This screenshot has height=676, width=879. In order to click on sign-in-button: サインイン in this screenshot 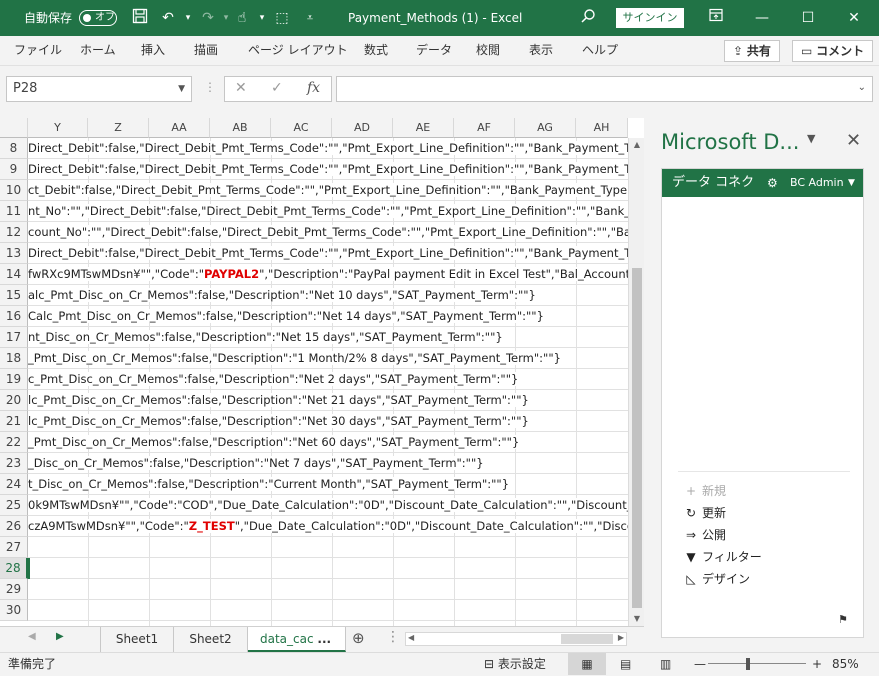, I will do `click(650, 18)`.